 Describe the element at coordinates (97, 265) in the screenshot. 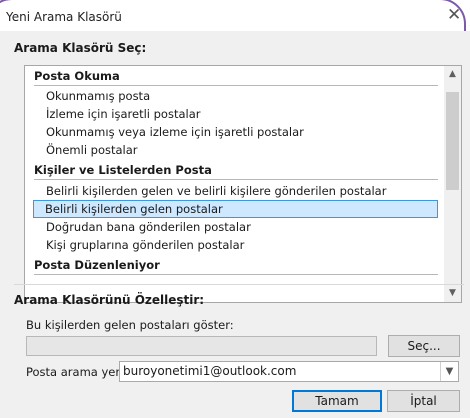

I see `list-group-header: Posta Düzenleniyor` at that location.